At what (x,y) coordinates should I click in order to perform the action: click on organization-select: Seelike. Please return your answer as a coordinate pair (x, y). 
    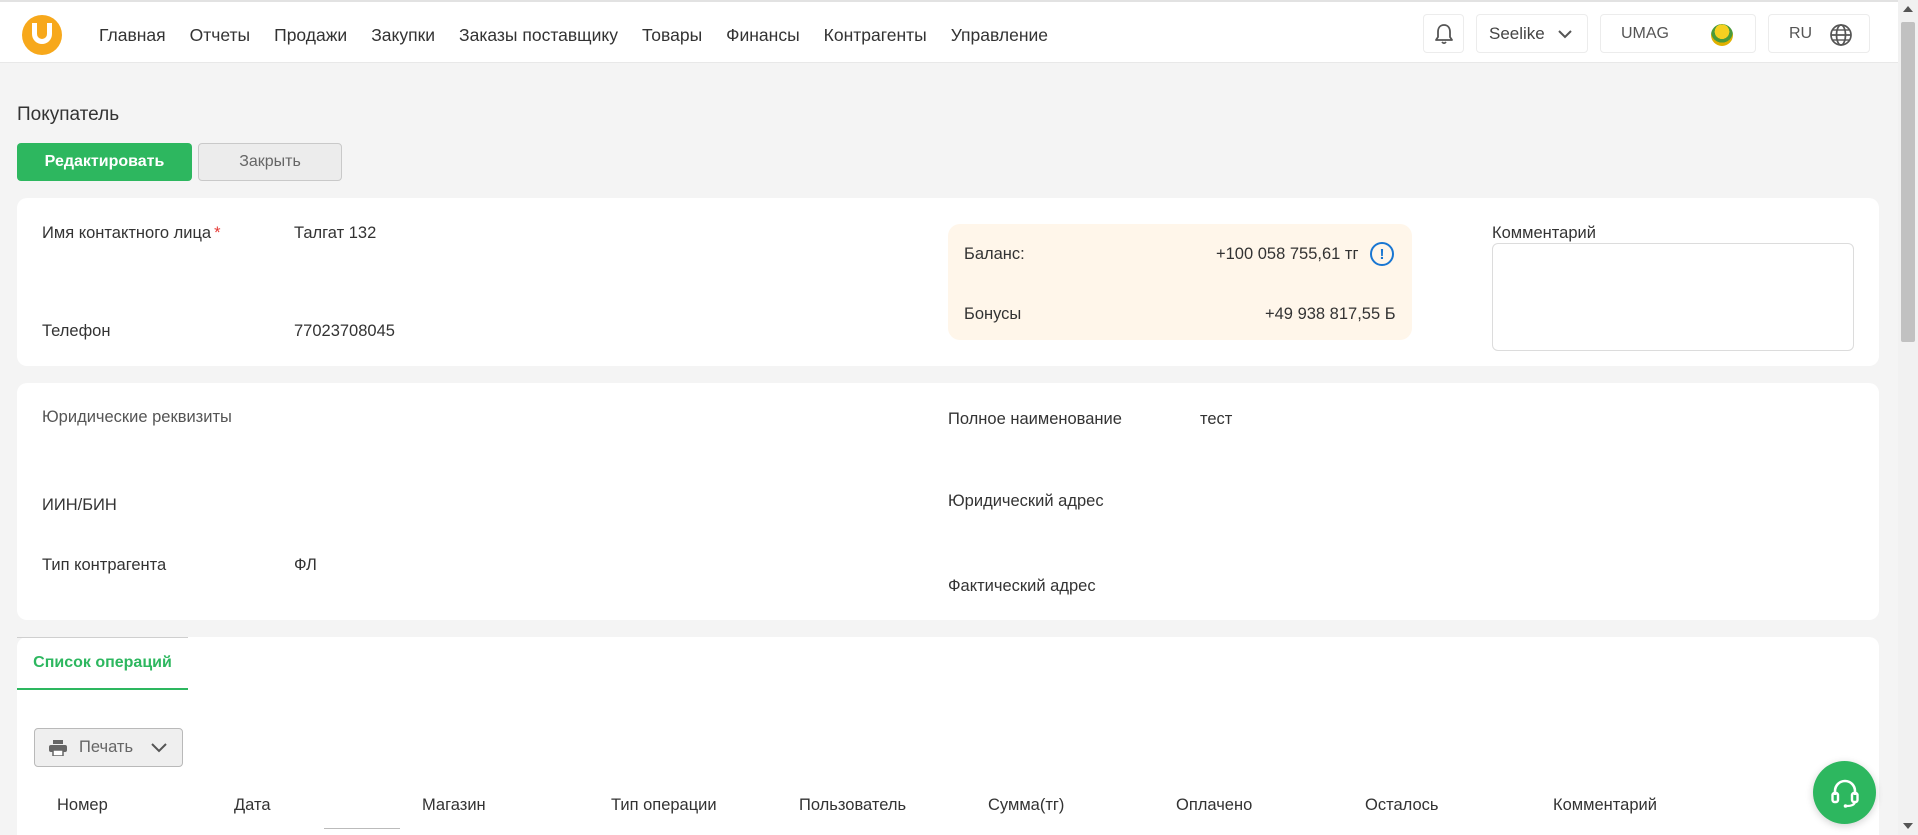
    Looking at the image, I should click on (1532, 33).